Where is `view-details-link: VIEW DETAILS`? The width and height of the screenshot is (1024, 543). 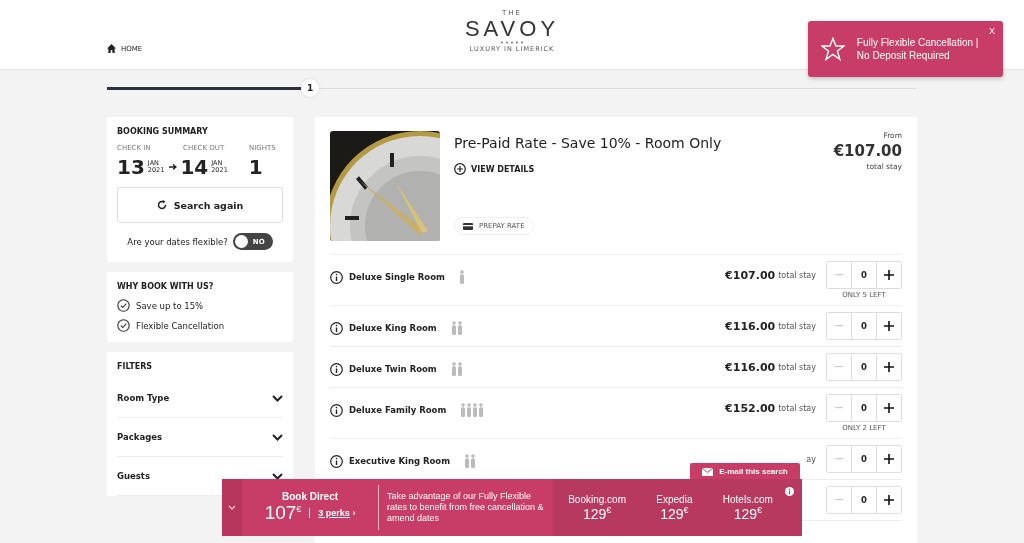 view-details-link: VIEW DETAILS is located at coordinates (494, 169).